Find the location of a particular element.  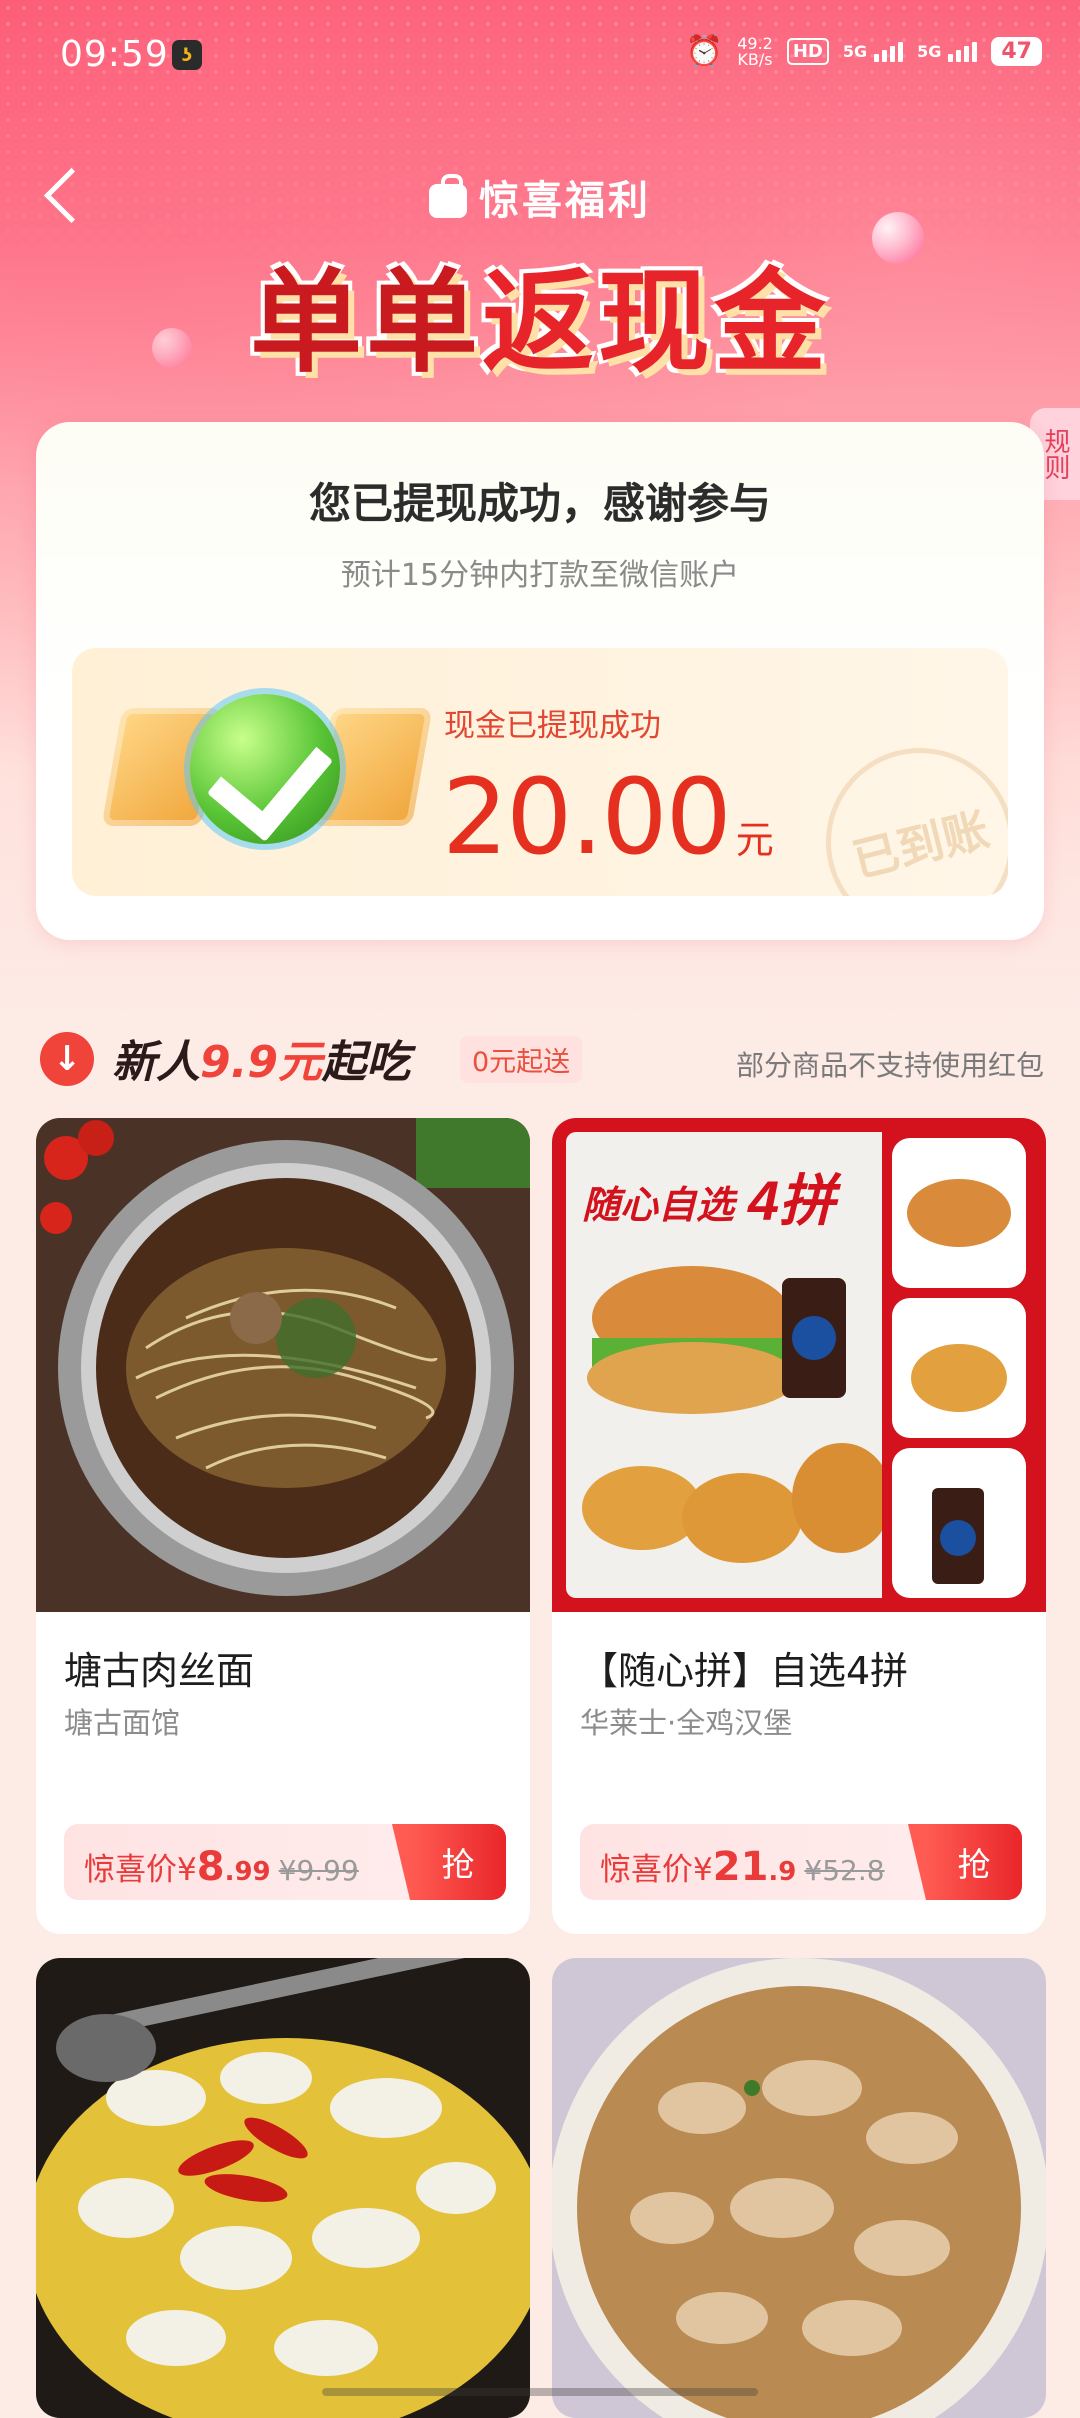

status-time: 09:59 is located at coordinates (114, 54).